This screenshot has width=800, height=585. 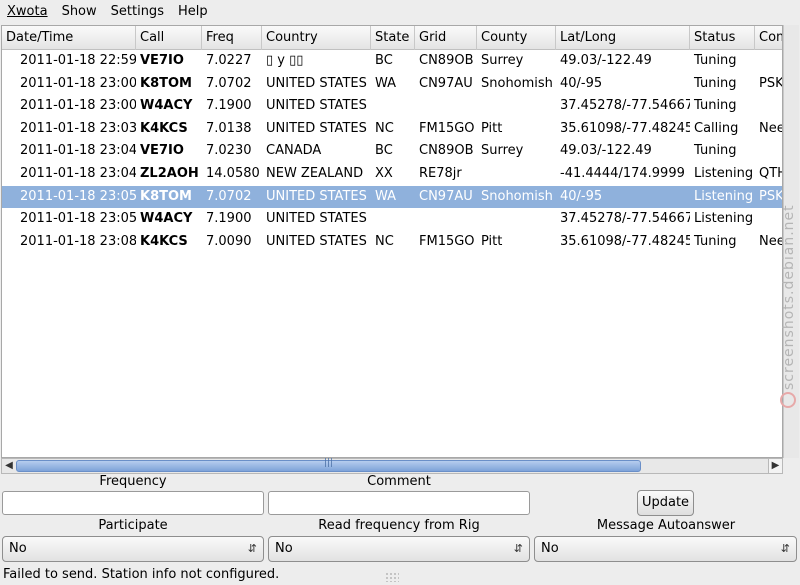 What do you see at coordinates (315, 173) in the screenshot?
I see `cell-country: NEW ZEALAND` at bounding box center [315, 173].